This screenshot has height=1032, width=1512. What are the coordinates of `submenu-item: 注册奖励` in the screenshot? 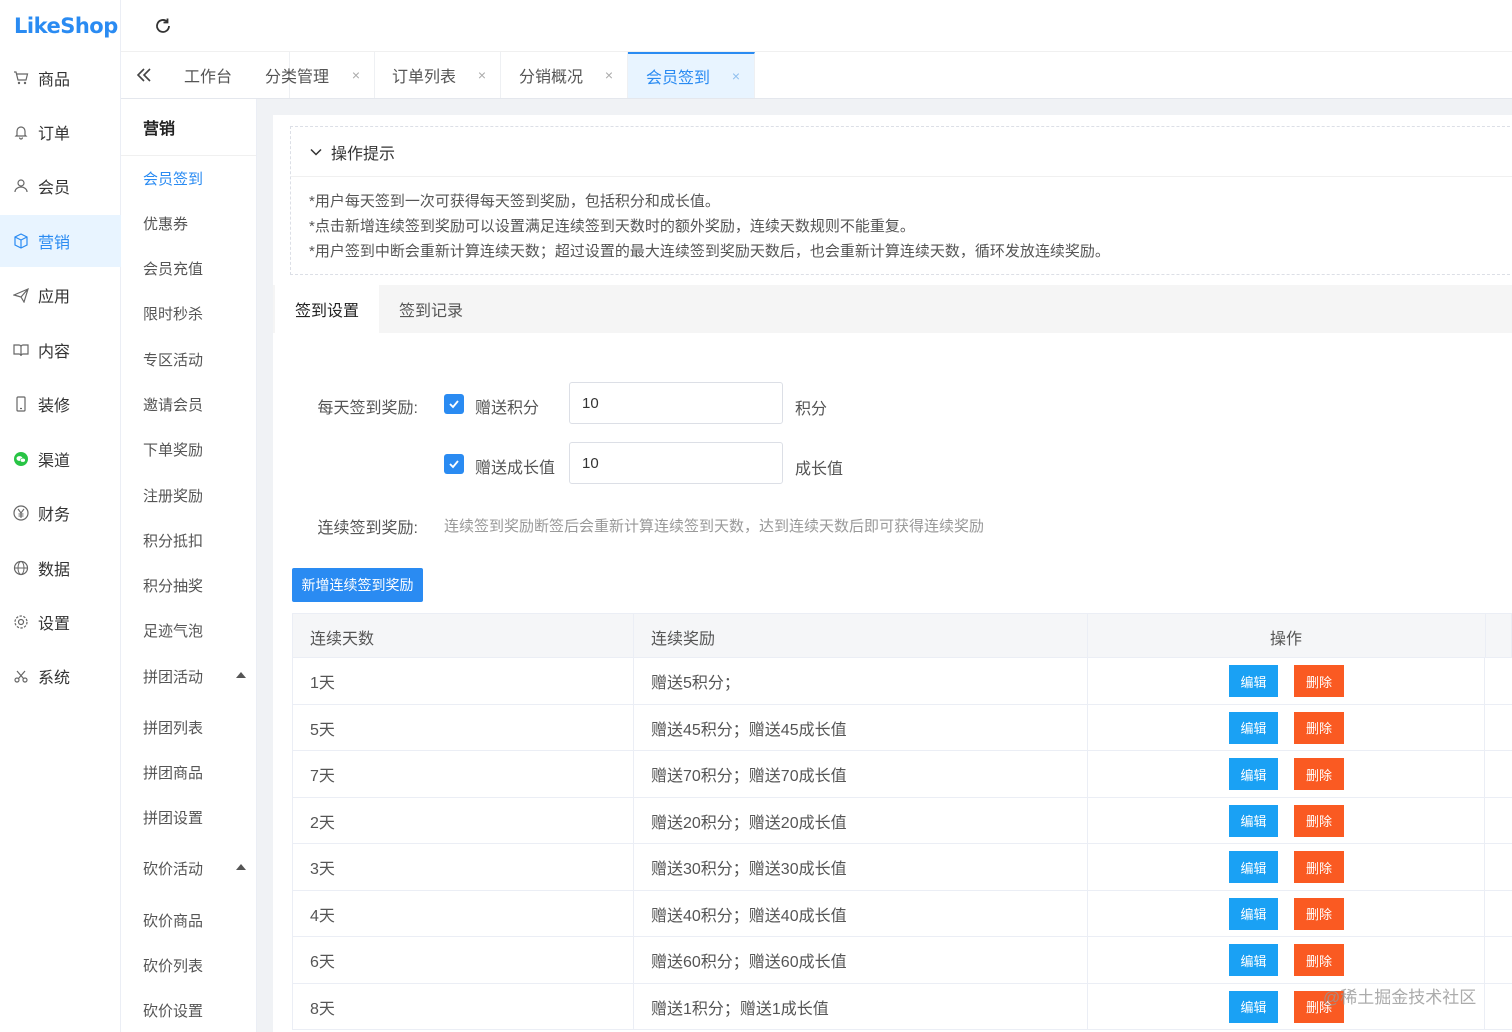 It's located at (188, 495).